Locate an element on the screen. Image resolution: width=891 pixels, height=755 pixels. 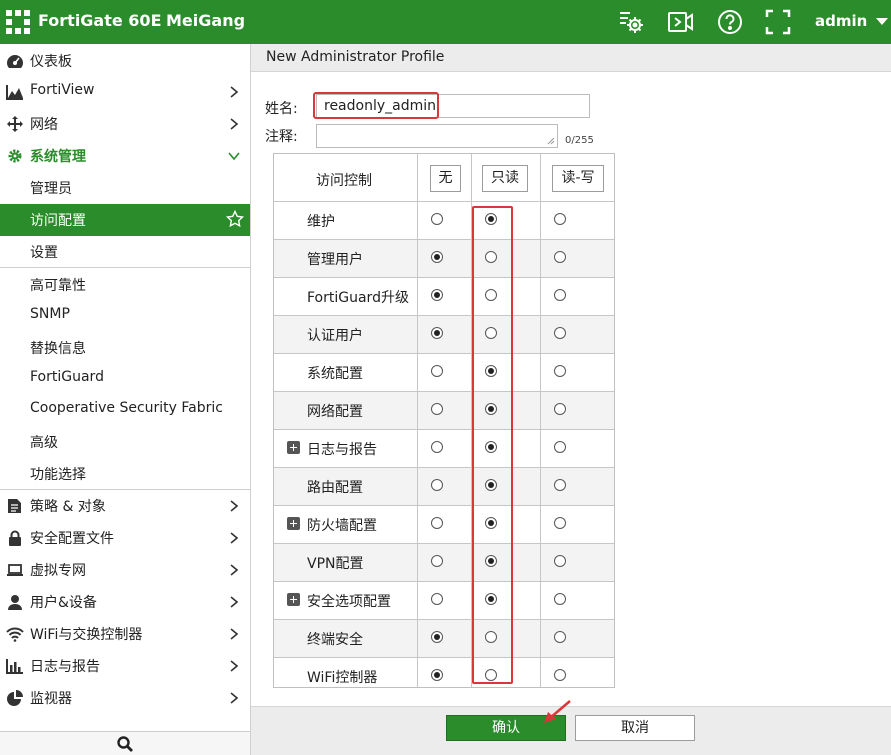
sidebar-item-network: 网络 is located at coordinates (125, 124).